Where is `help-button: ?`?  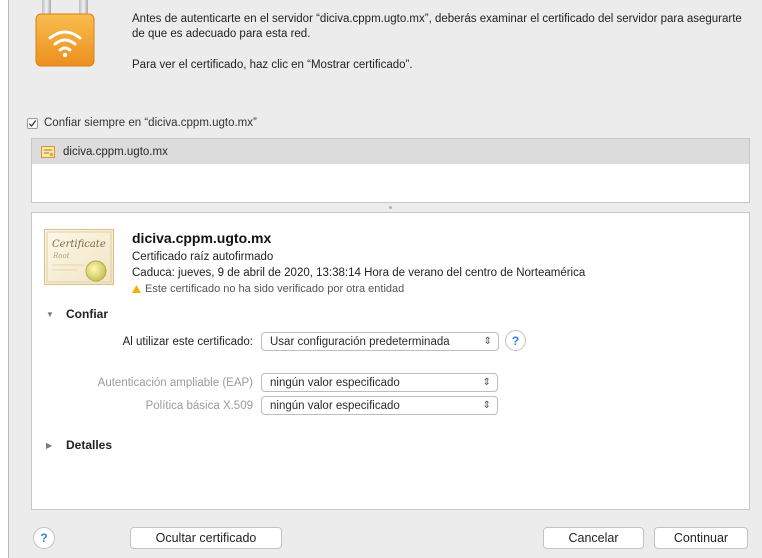
help-button: ? is located at coordinates (44, 538).